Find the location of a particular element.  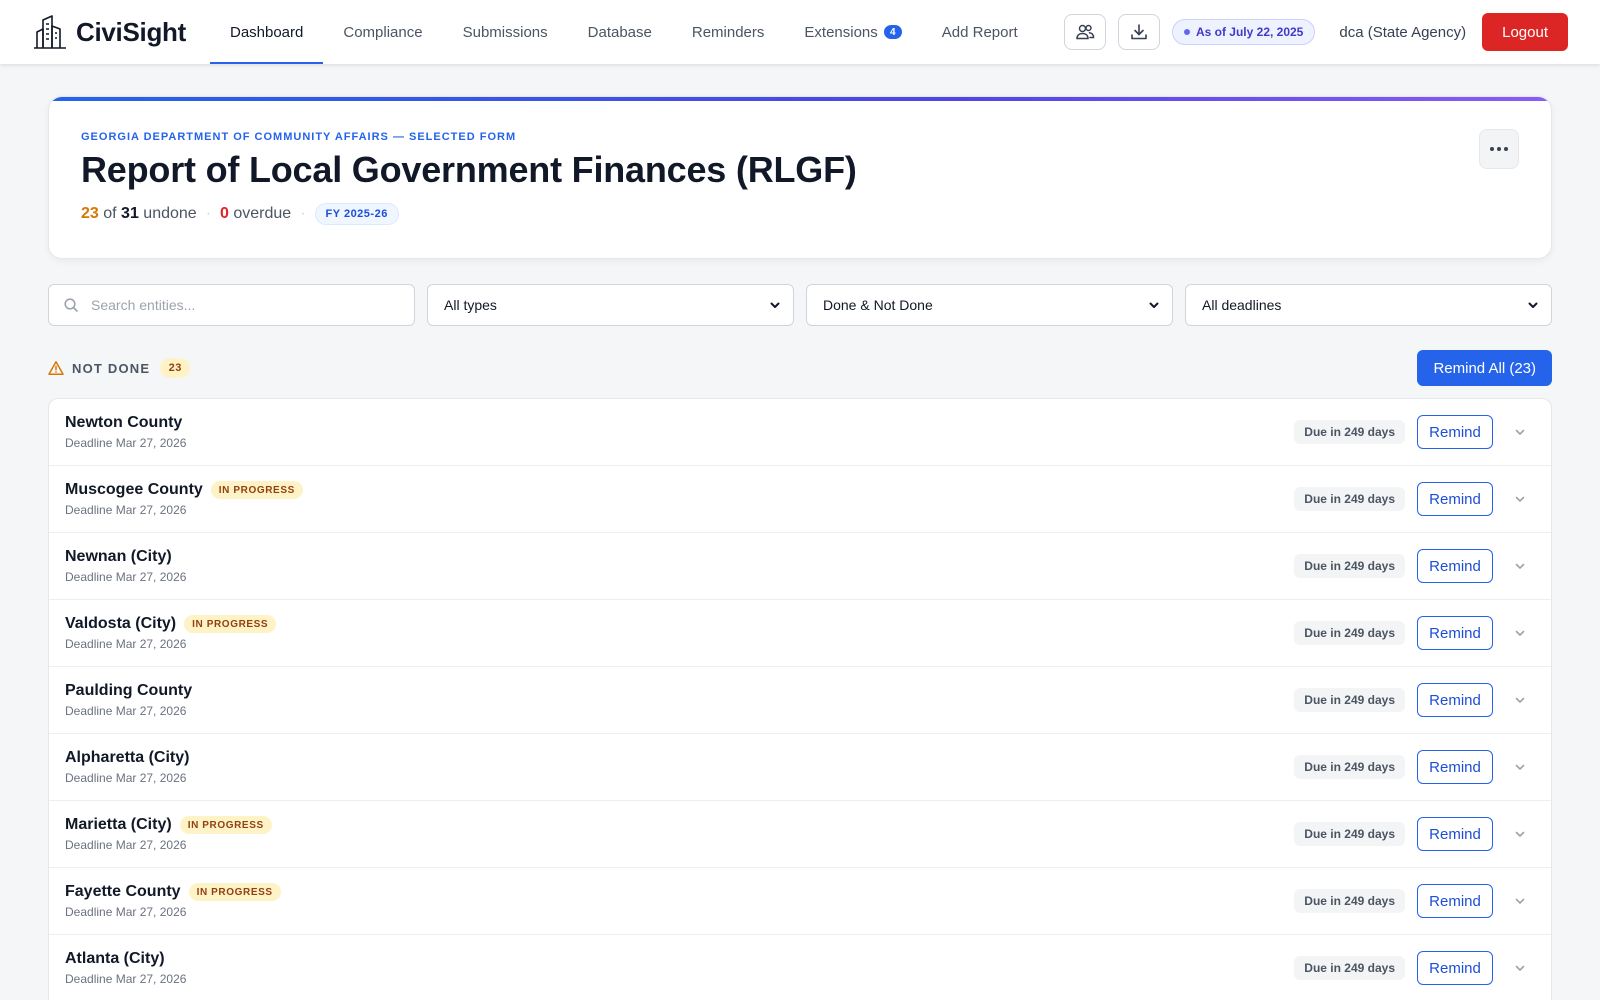

nav-reminders: Reminders is located at coordinates (728, 32).